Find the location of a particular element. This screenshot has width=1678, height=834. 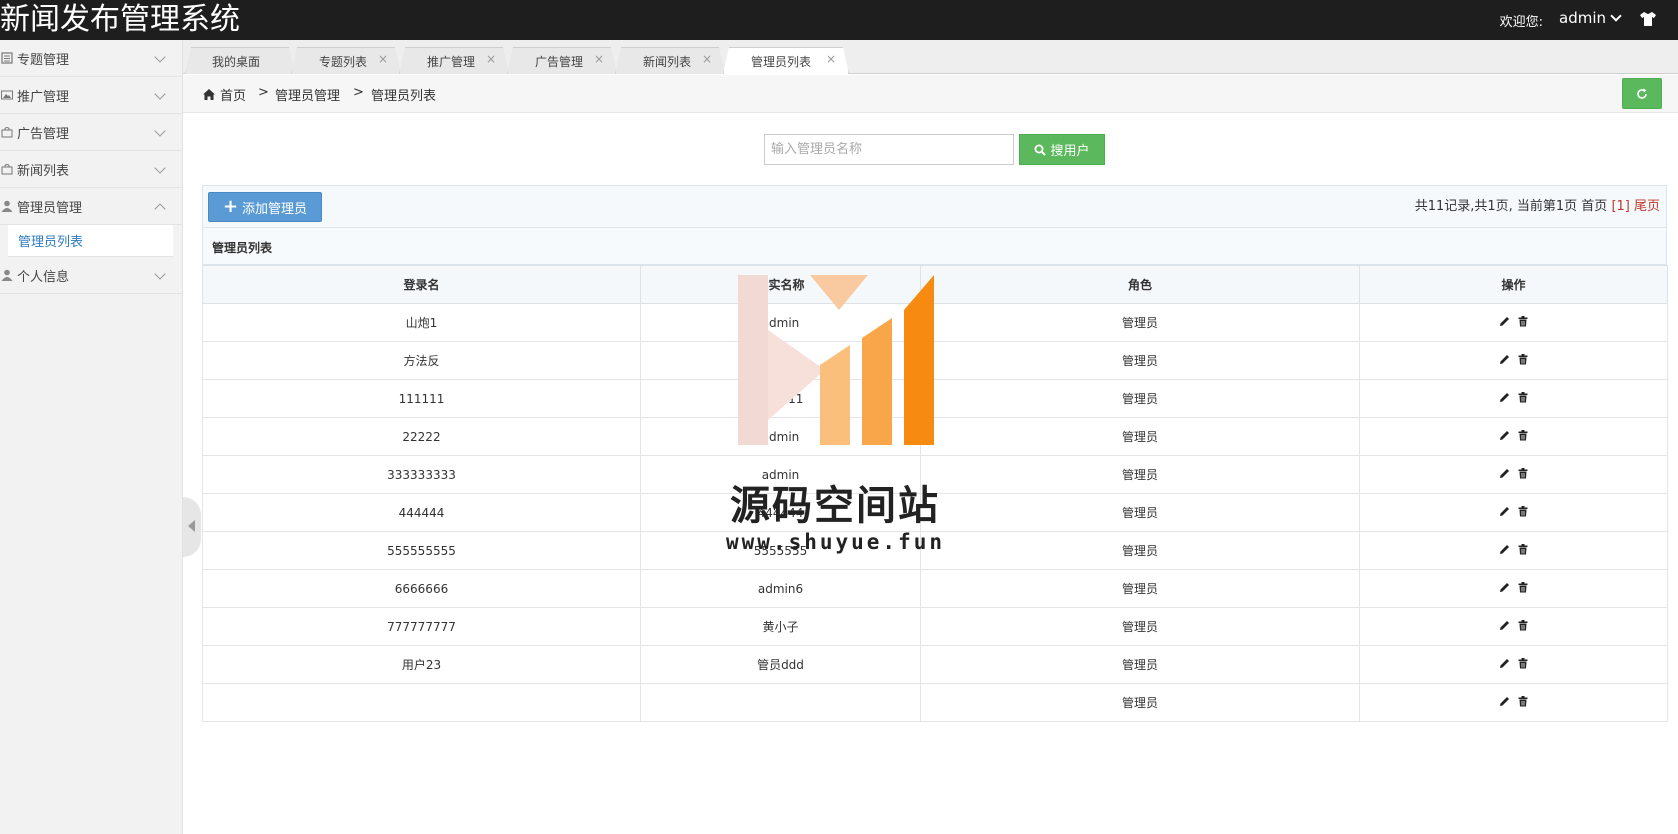

tshirt-icon is located at coordinates (1648, 19).